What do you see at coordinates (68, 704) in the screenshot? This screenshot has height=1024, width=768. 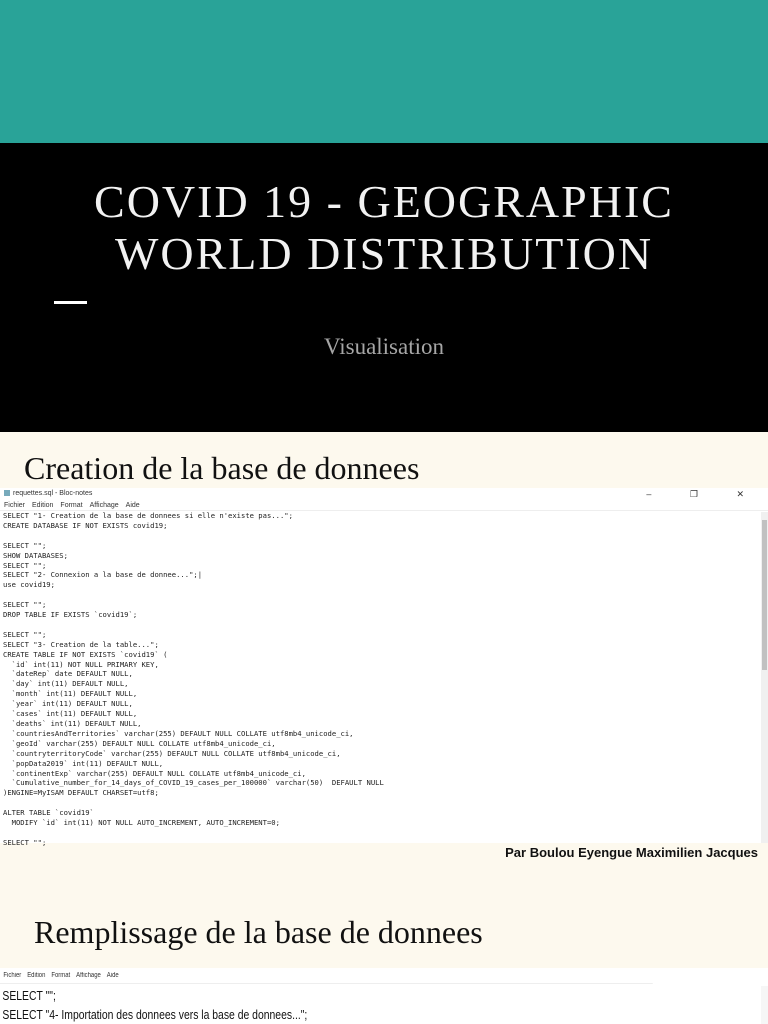 I see `code-line: `year` int(11) DEFAULT NULL,` at bounding box center [68, 704].